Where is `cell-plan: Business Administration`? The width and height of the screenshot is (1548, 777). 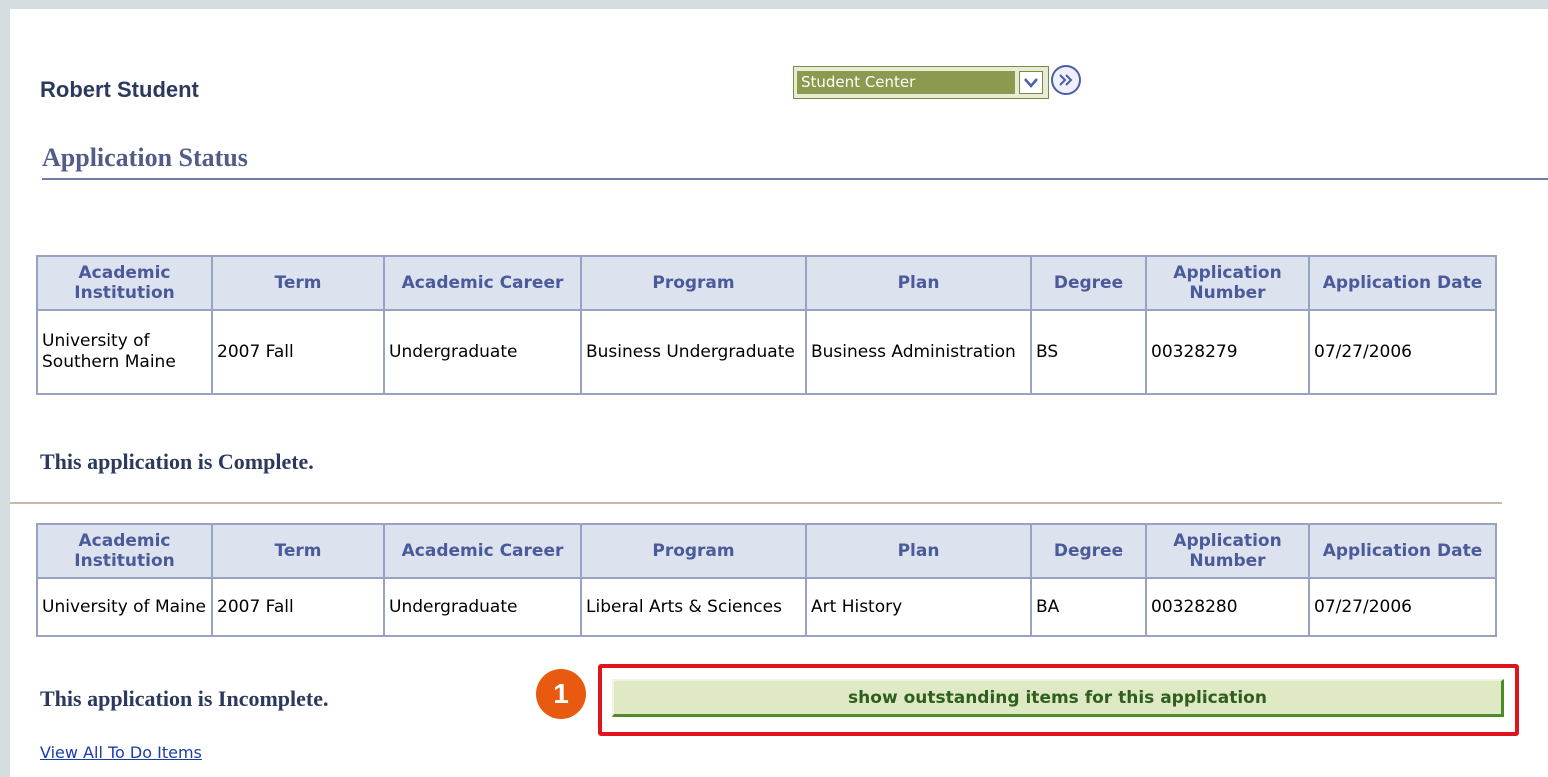
cell-plan: Business Administration is located at coordinates (918, 352).